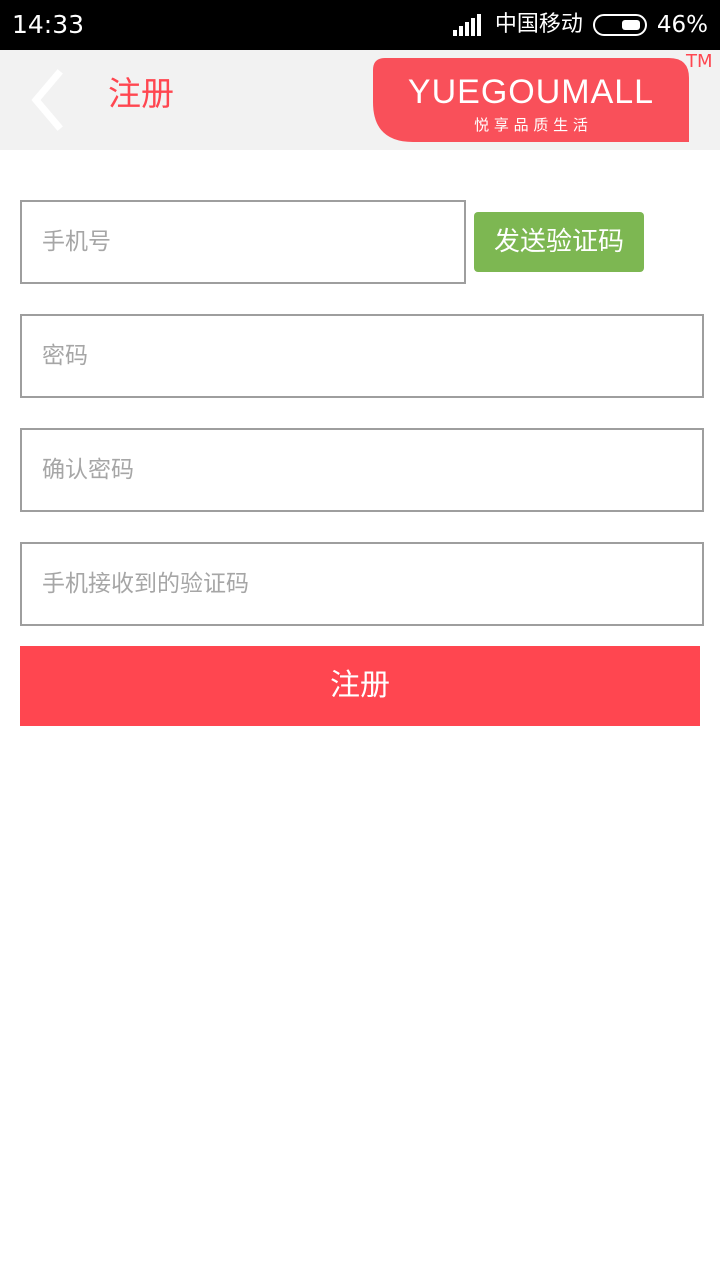 The width and height of the screenshot is (720, 1280). I want to click on sms-code-input, so click(362, 584).